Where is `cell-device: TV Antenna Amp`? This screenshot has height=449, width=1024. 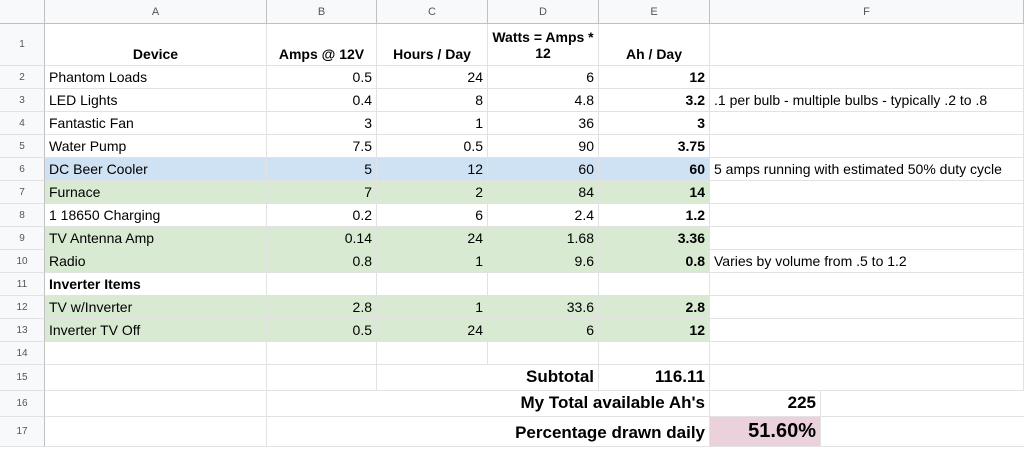
cell-device: TV Antenna Amp is located at coordinates (156, 238).